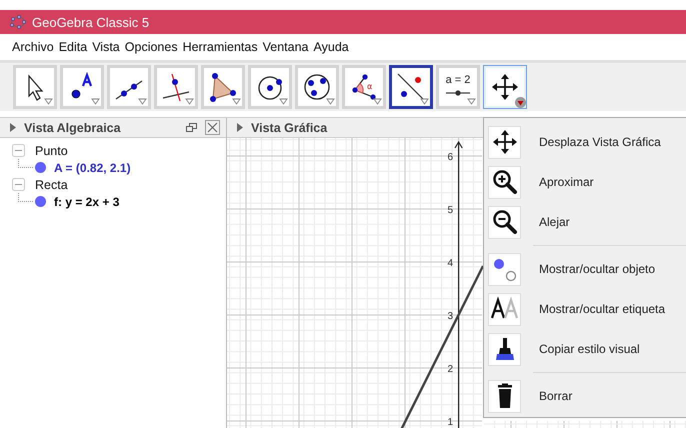 The width and height of the screenshot is (686, 428). Describe the element at coordinates (602, 309) in the screenshot. I see `menu-option-label: Mostrar/ocultar etiqueta` at that location.